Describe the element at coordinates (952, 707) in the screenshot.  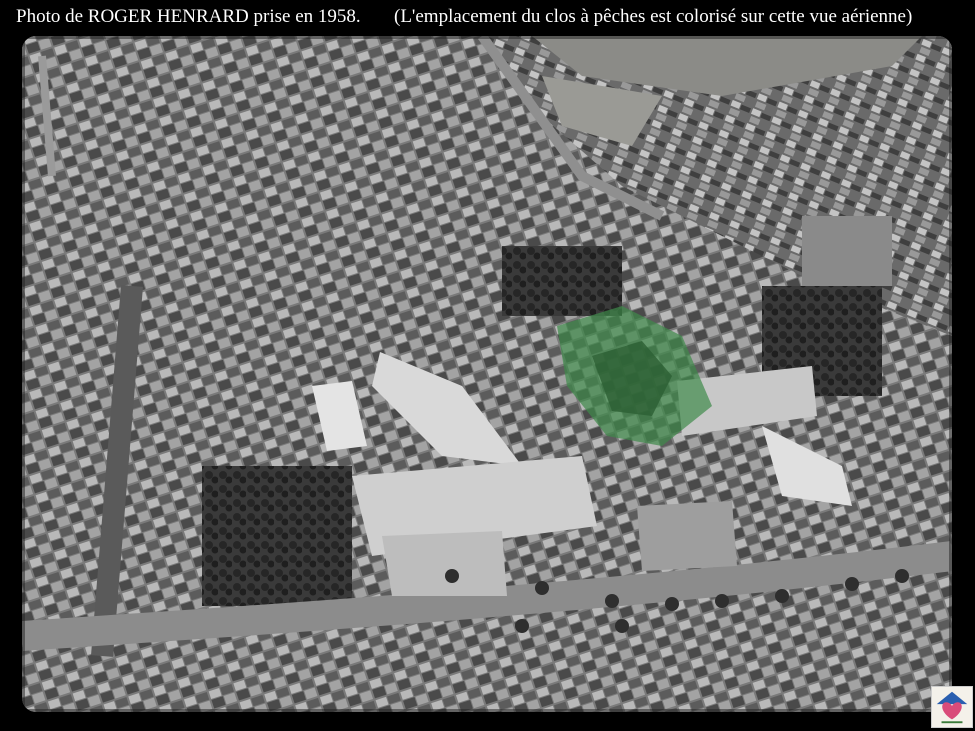
I see `heart-house-logo-icon` at that location.